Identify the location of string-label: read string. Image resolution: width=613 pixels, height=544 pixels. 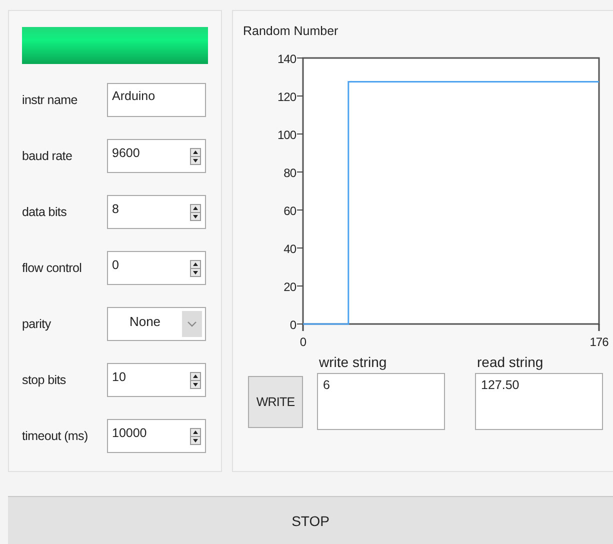
(510, 362).